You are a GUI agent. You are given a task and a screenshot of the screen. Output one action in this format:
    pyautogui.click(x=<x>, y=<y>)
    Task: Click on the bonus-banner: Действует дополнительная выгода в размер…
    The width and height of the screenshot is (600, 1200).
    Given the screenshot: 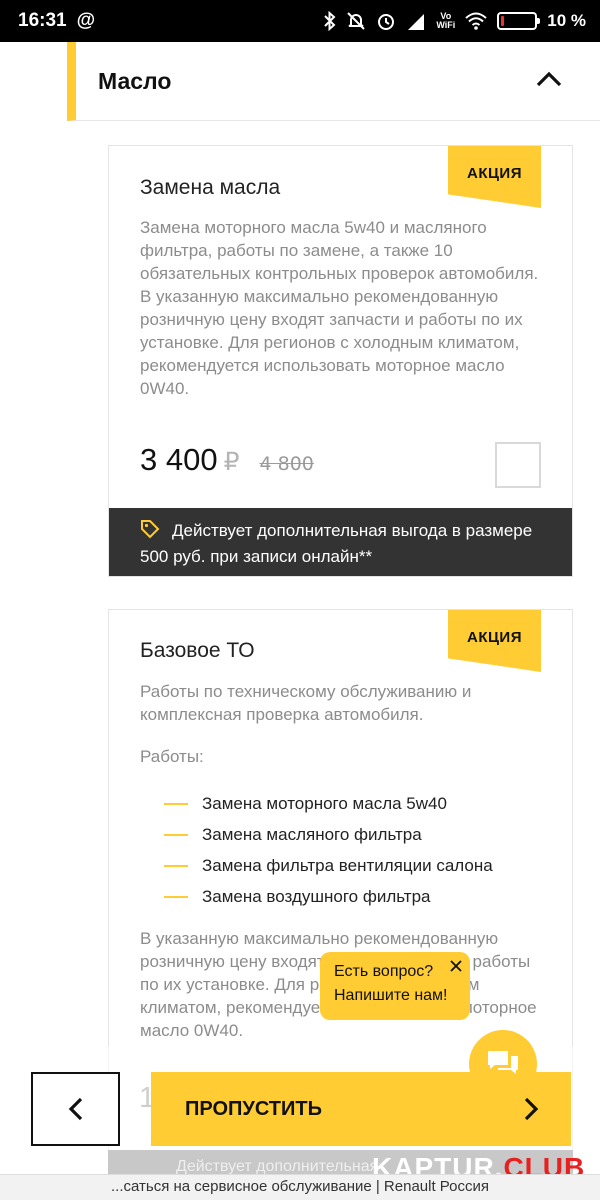 What is the action you would take?
    pyautogui.click(x=340, y=542)
    